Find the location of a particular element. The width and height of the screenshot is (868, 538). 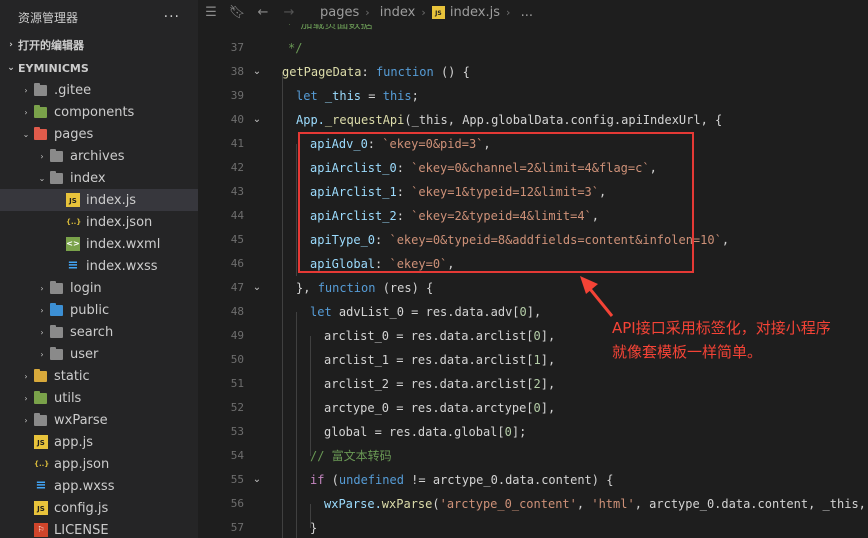

tree-item: › user is located at coordinates (99, 354).